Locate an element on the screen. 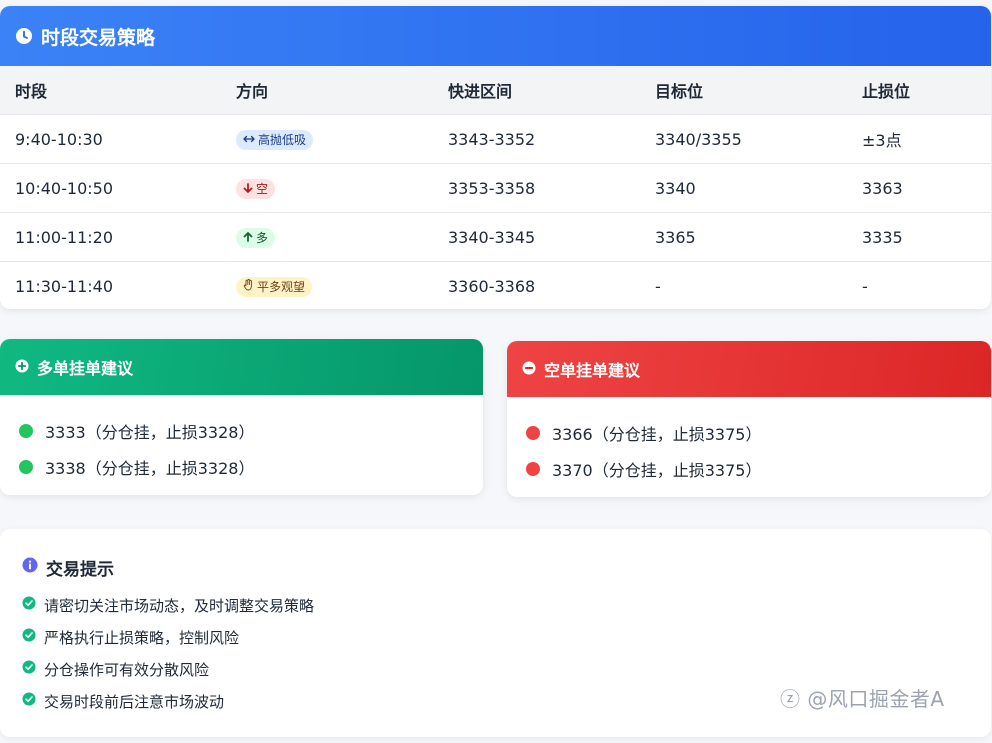  column-header-stop: 止损位 is located at coordinates (886, 91).